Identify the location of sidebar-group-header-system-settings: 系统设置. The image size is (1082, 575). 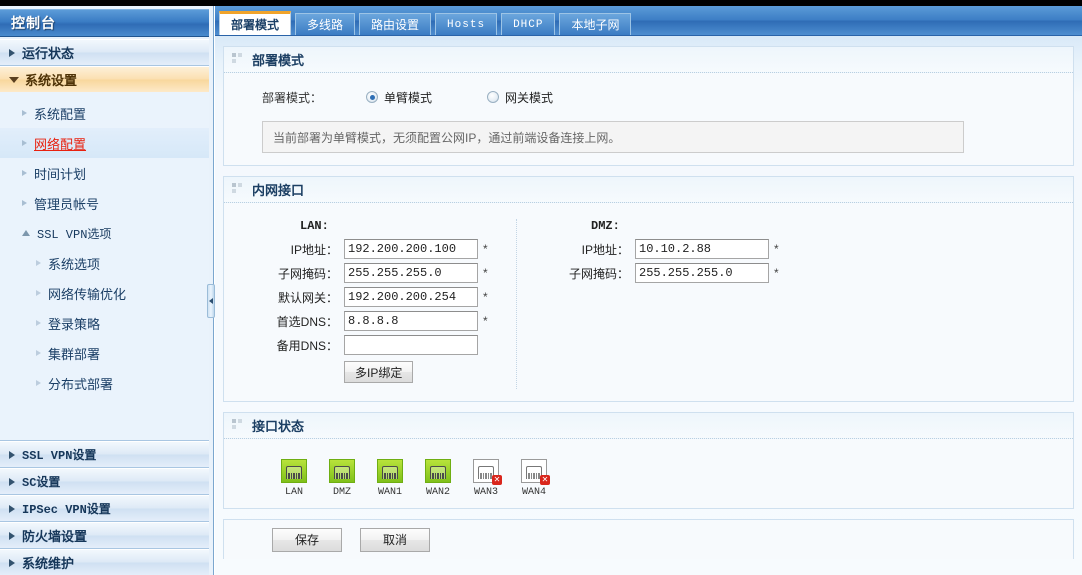
(104, 79).